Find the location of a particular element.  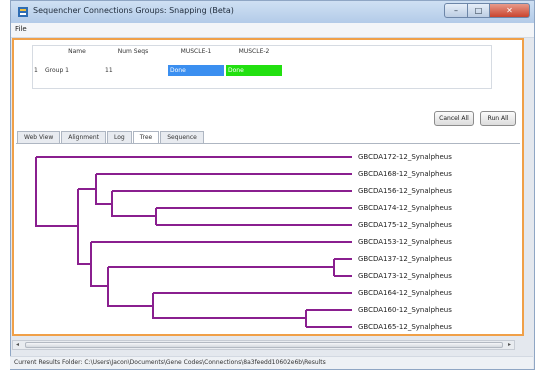

tree-leaf-label: GBCDA137-12_Synalpheus is located at coordinates (405, 259).